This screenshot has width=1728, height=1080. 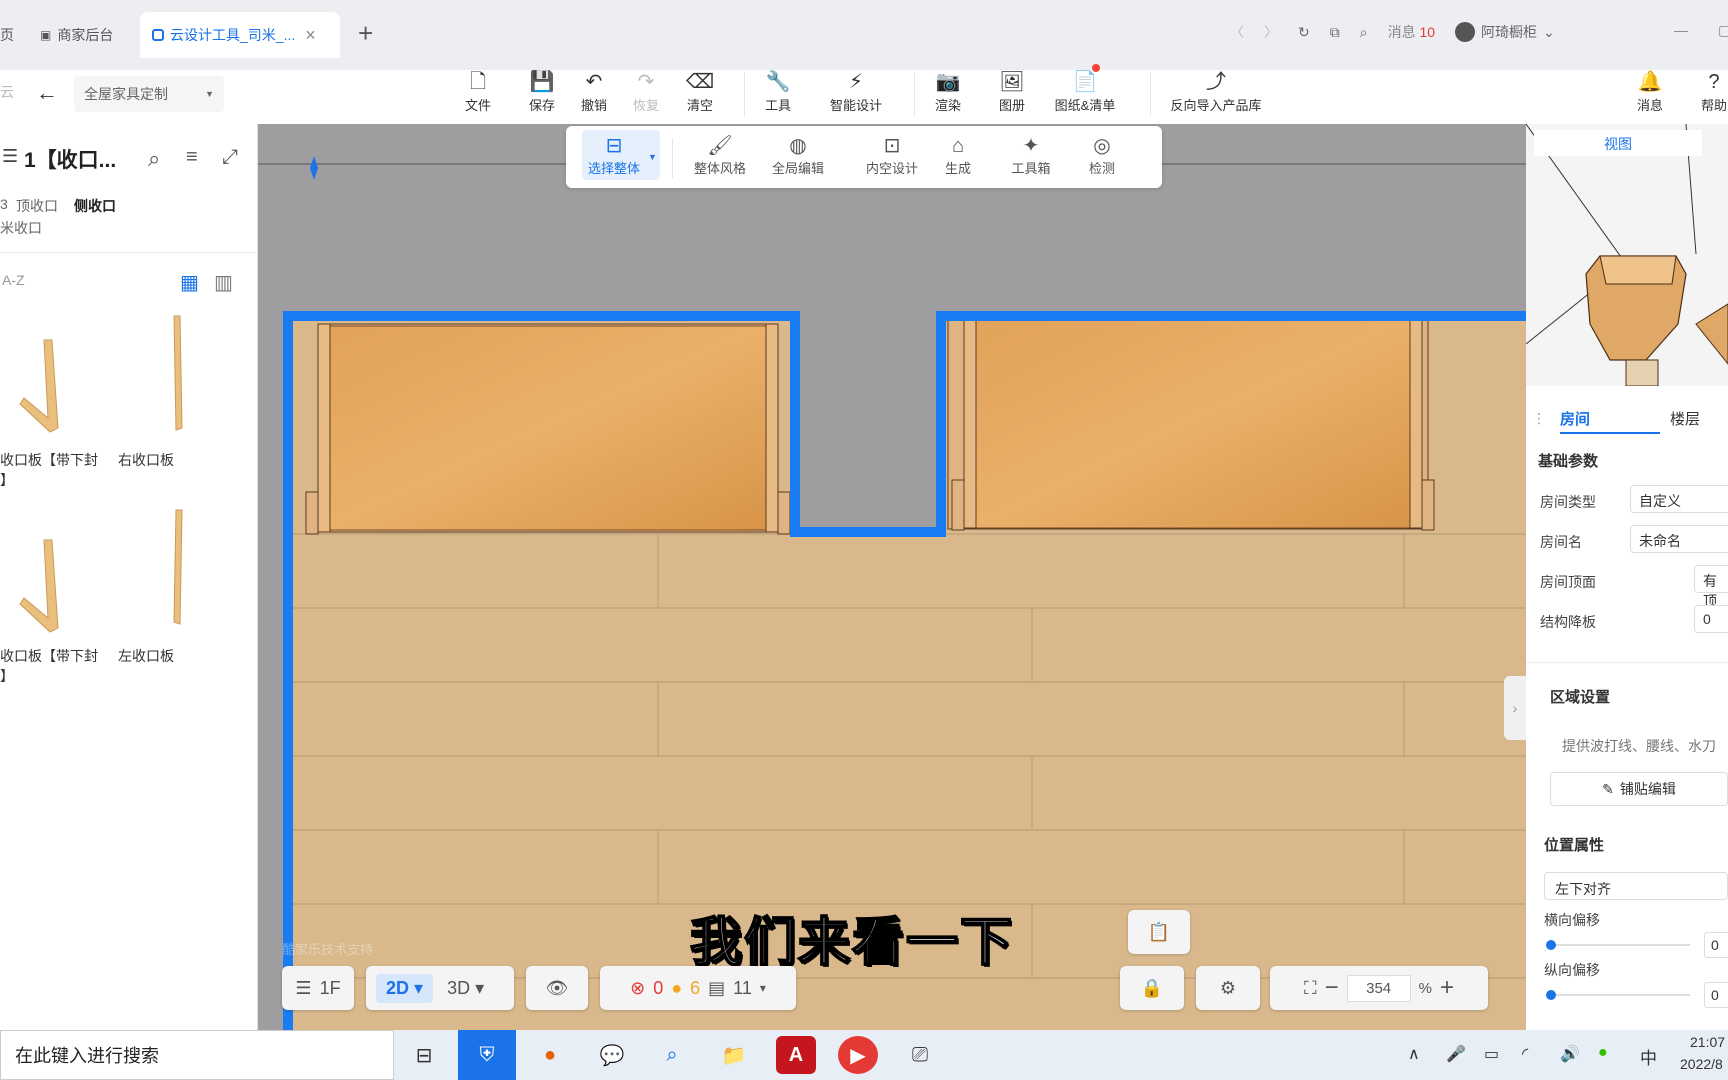 I want to click on battery-icon: ▭, so click(x=1491, y=1054).